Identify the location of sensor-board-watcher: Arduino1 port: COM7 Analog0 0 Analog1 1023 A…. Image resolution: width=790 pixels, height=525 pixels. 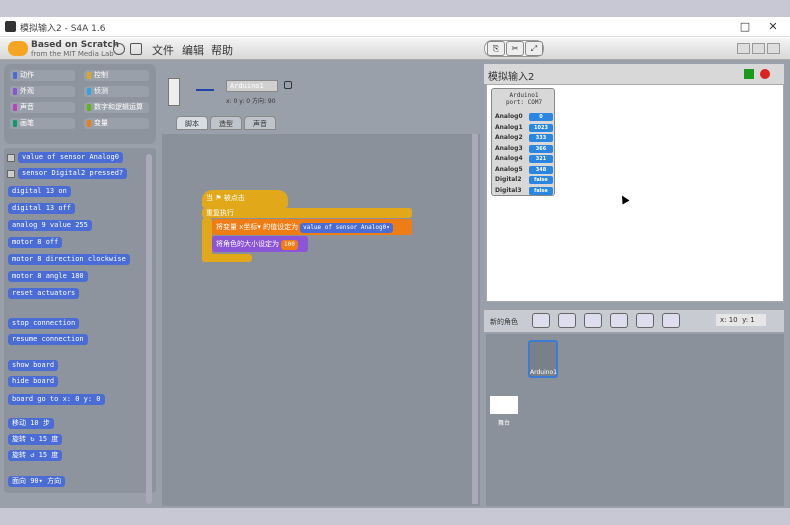
(523, 142).